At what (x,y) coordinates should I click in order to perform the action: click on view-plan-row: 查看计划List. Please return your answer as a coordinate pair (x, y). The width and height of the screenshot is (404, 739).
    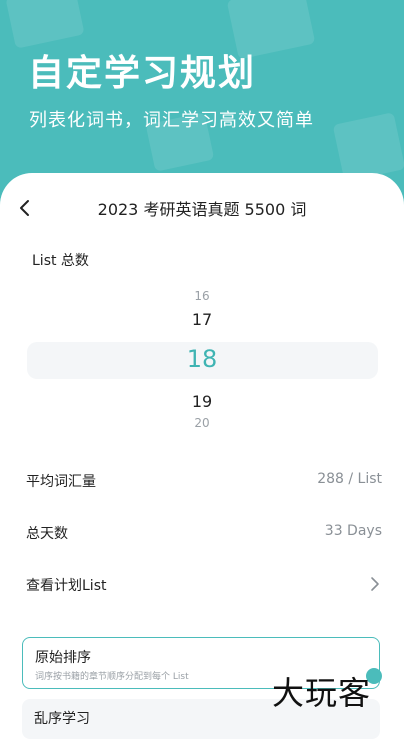
    Looking at the image, I should click on (204, 585).